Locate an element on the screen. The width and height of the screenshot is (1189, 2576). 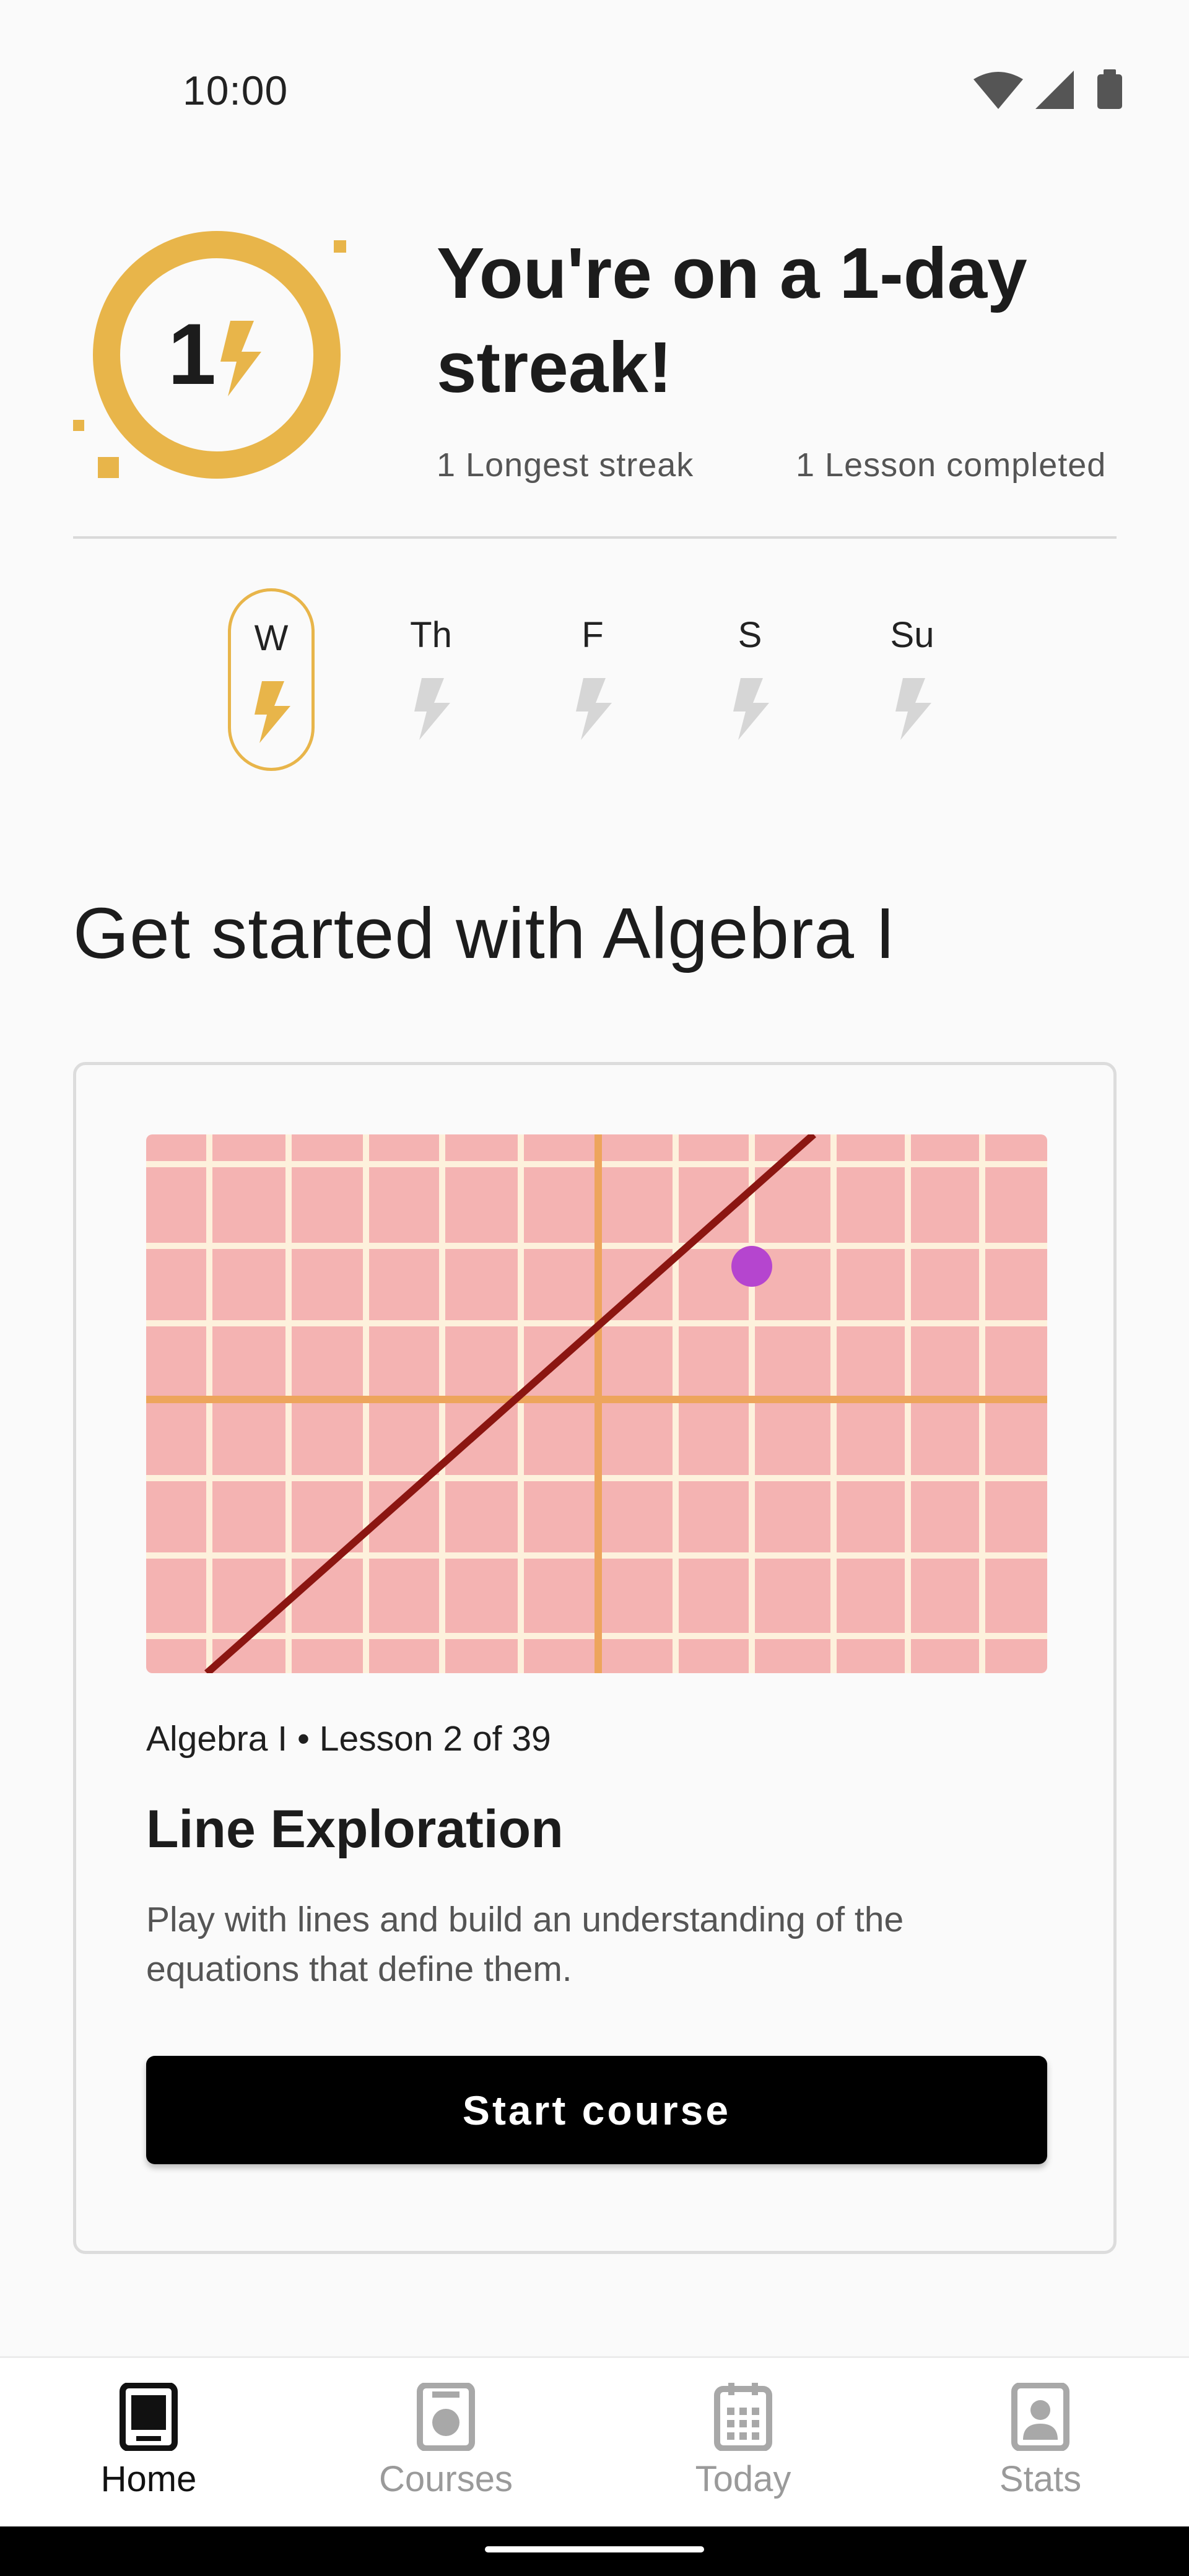
day-friday: F is located at coordinates (592, 679).